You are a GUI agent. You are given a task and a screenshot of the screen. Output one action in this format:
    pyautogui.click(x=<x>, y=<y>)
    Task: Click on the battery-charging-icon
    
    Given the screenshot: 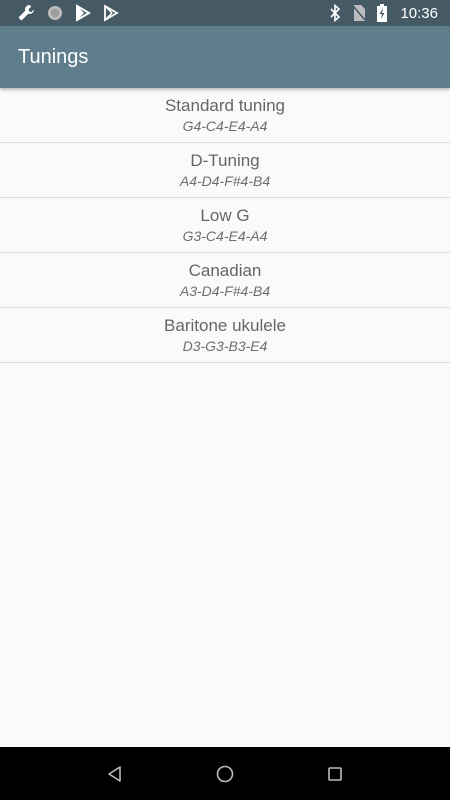 What is the action you would take?
    pyautogui.click(x=382, y=13)
    